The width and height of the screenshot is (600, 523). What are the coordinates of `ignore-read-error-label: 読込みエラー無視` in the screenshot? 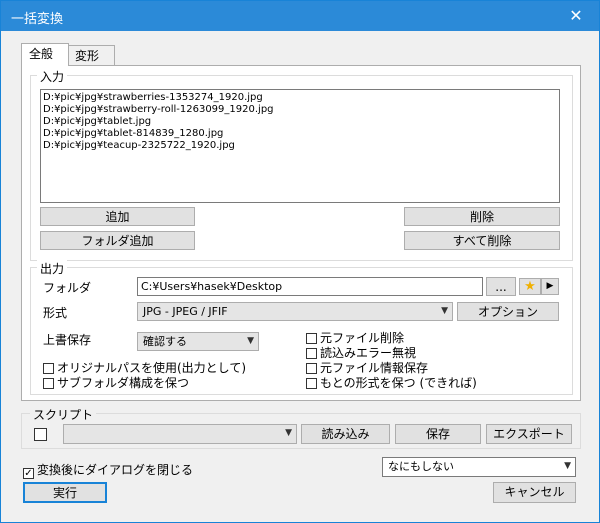 It's located at (368, 353).